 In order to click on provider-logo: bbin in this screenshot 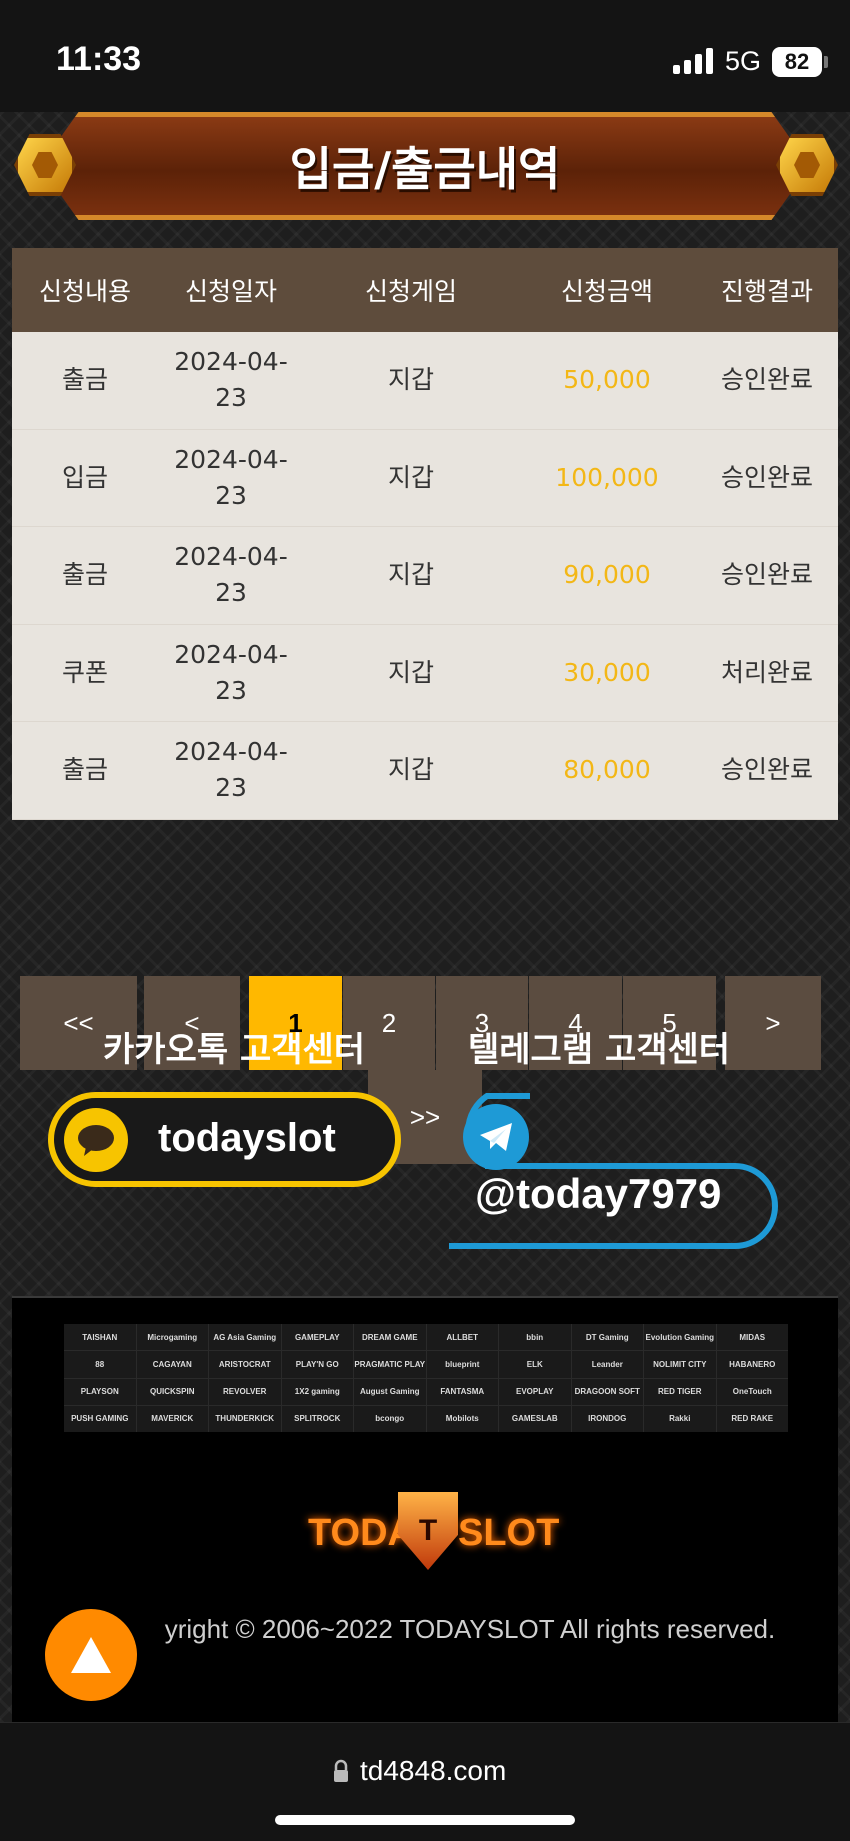, I will do `click(535, 1337)`.